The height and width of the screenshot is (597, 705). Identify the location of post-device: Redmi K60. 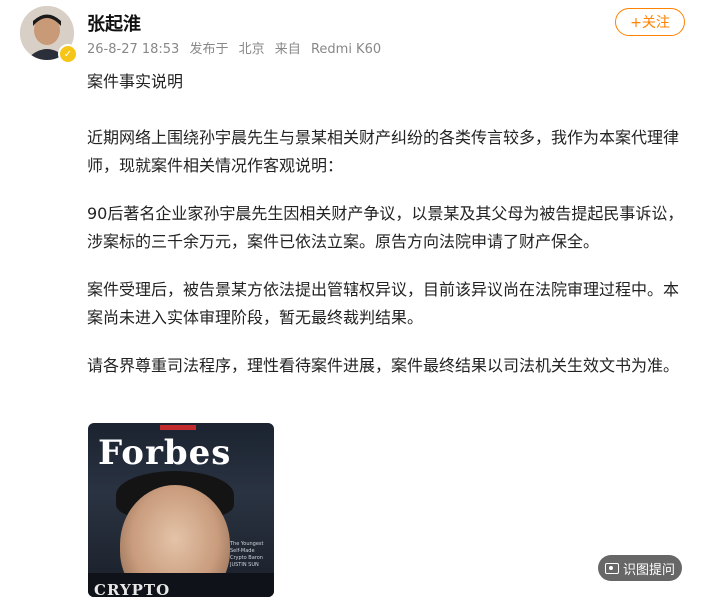
(346, 49).